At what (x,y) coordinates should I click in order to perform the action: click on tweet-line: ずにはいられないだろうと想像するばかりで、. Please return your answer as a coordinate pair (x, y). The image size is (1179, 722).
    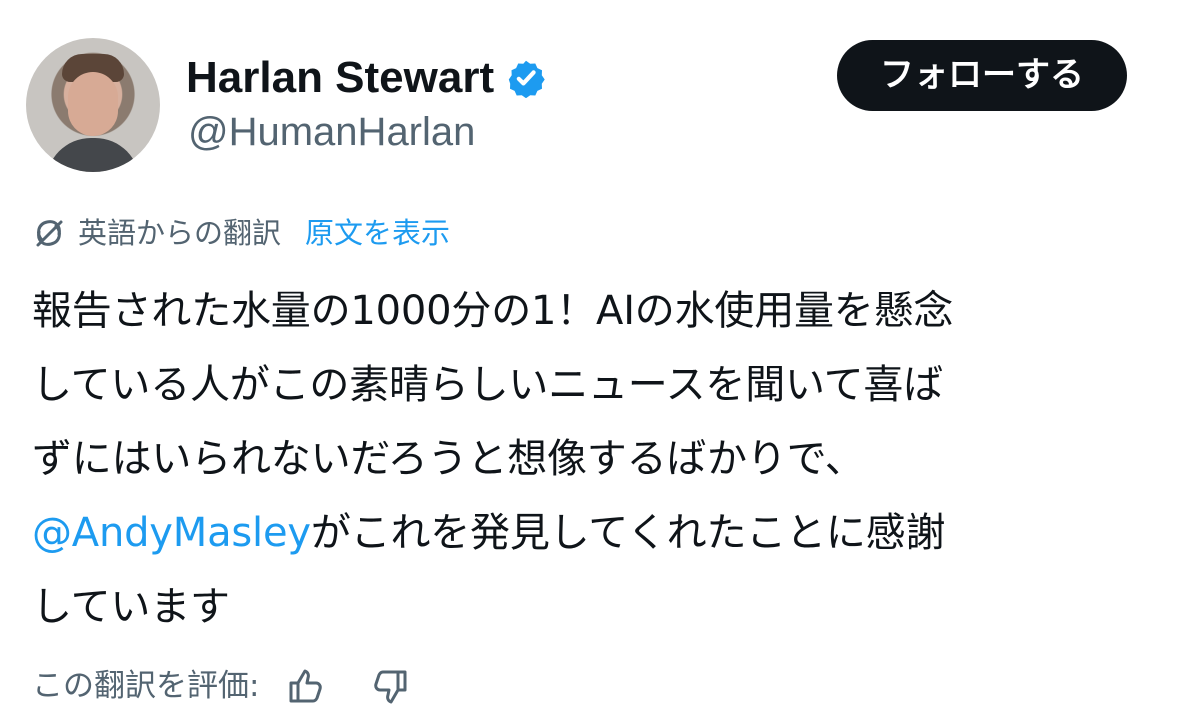
    Looking at the image, I should click on (448, 459).